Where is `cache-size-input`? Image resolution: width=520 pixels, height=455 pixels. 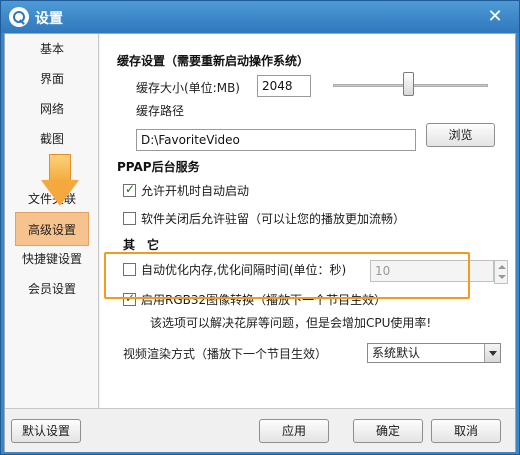
cache-size-input is located at coordinates (284, 86).